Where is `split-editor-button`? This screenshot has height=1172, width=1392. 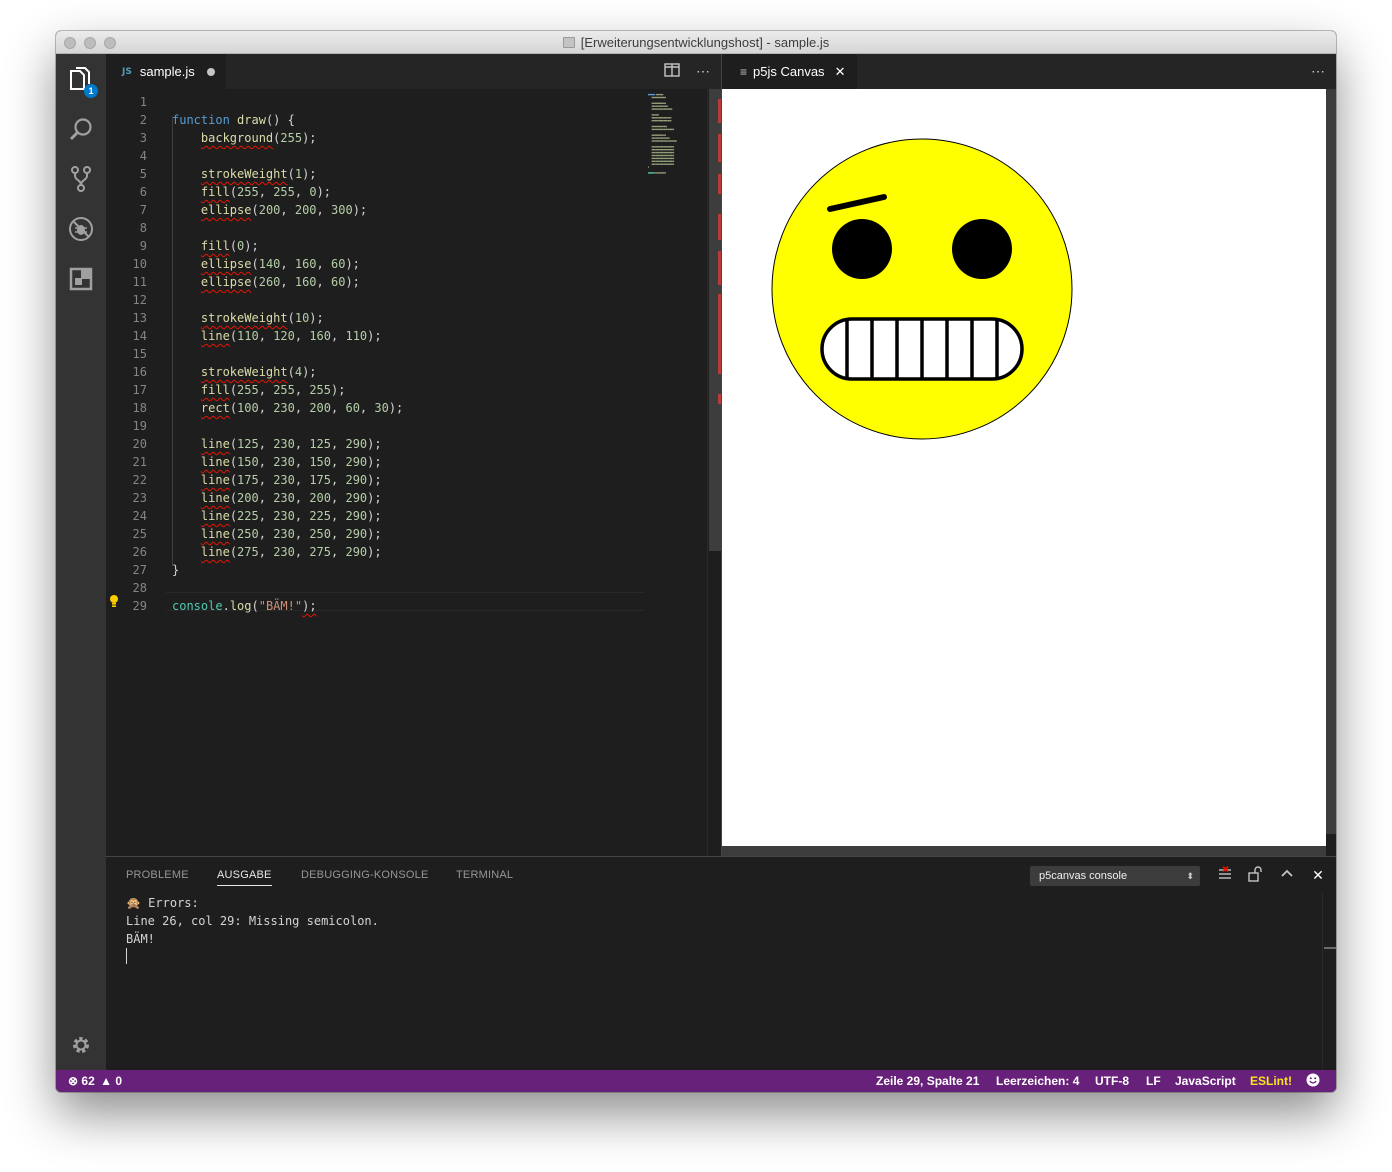 split-editor-button is located at coordinates (672, 71).